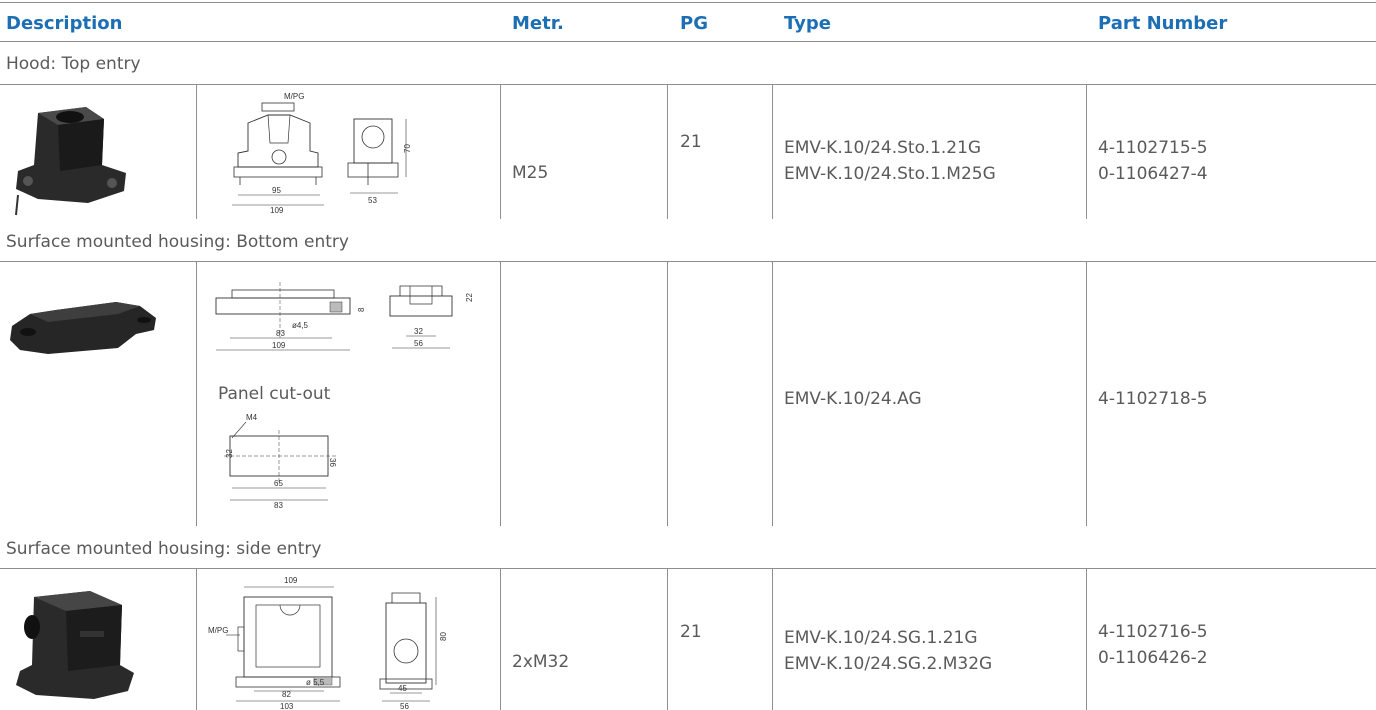 Image resolution: width=1376 pixels, height=710 pixels. What do you see at coordinates (443, 636) in the screenshot?
I see `svg-text: 80` at bounding box center [443, 636].